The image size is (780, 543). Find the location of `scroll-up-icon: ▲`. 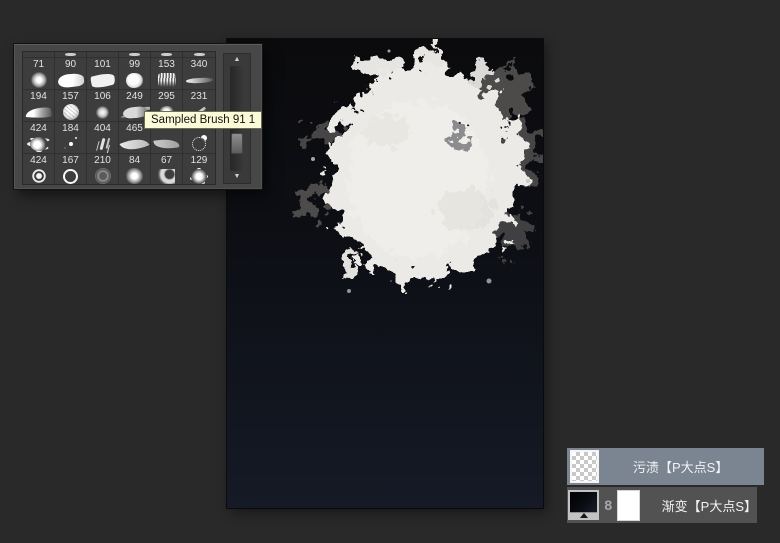

scroll-up-icon: ▲ is located at coordinates (237, 60).